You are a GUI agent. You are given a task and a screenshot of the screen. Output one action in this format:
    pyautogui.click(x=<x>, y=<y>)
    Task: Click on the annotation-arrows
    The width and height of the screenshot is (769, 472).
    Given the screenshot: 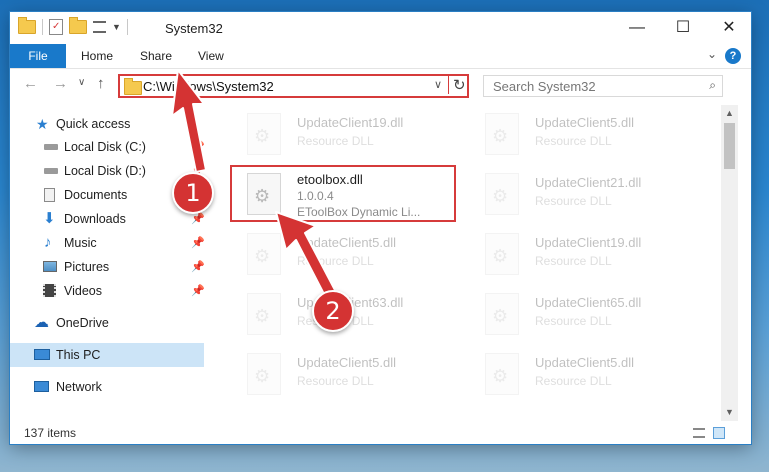 What is the action you would take?
    pyautogui.click(x=254, y=184)
    